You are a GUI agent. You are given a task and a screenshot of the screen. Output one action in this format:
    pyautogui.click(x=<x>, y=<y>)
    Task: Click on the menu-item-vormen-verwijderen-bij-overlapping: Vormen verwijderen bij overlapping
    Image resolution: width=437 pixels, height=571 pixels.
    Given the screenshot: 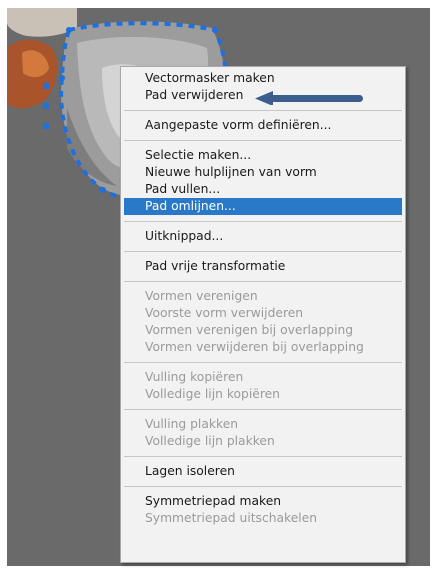 What is the action you would take?
    pyautogui.click(x=254, y=347)
    